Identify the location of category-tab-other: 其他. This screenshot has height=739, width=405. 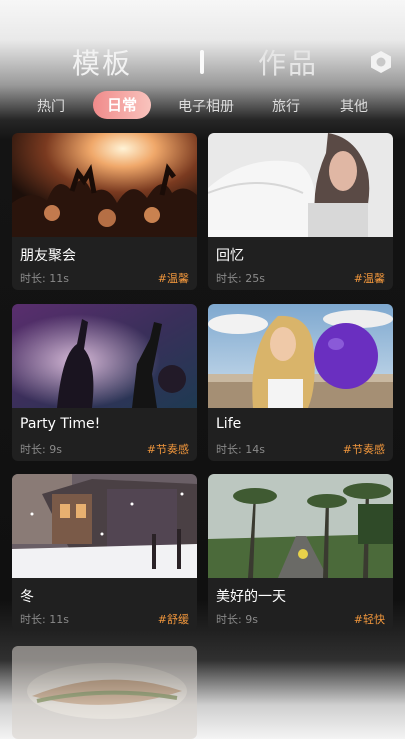
(354, 106).